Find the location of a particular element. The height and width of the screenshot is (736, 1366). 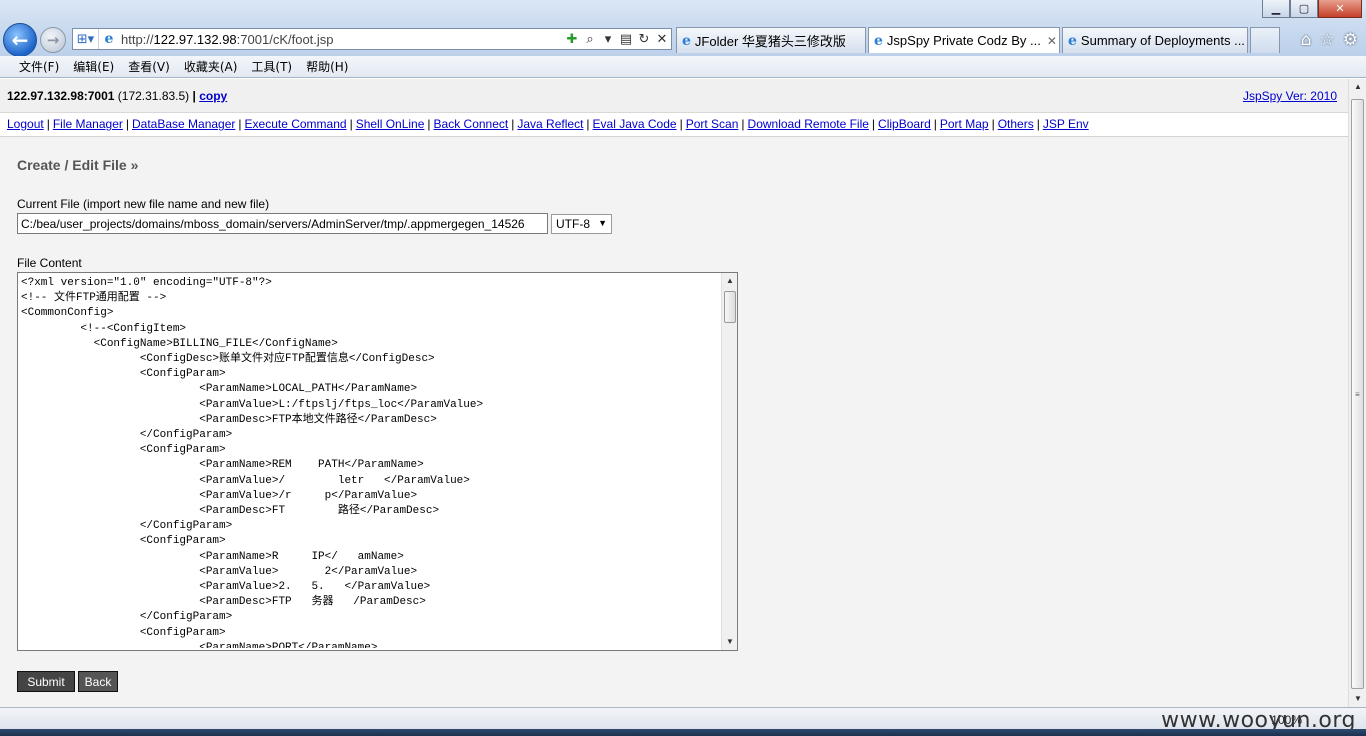

page-title: Create / Edit File » is located at coordinates (78, 165).